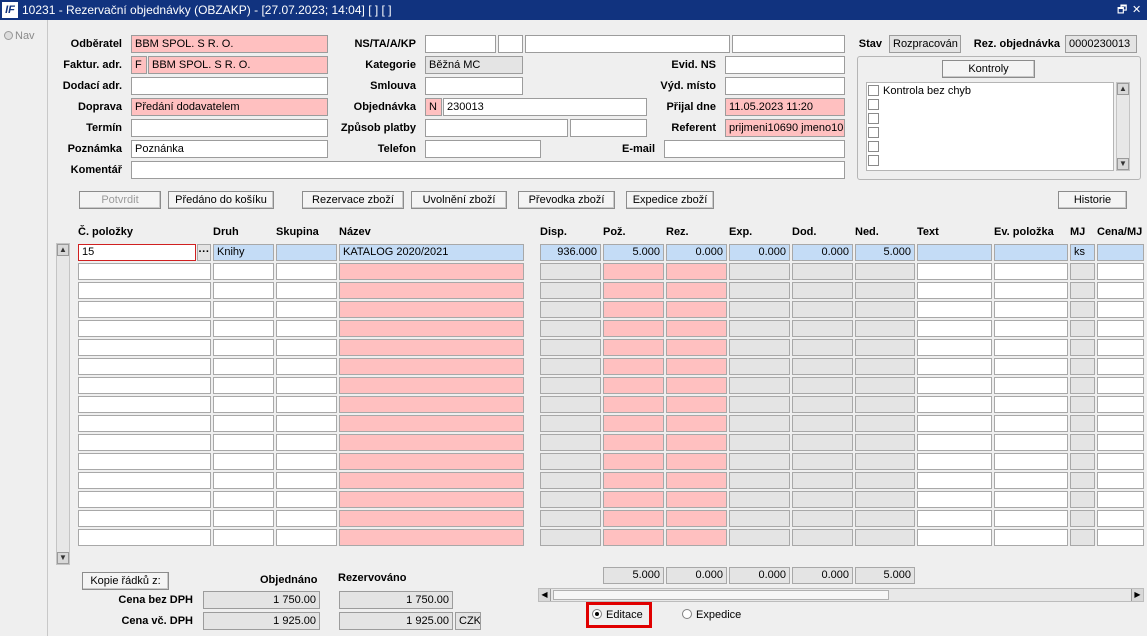 The height and width of the screenshot is (636, 1147). I want to click on zpusob-platby-field, so click(496, 128).